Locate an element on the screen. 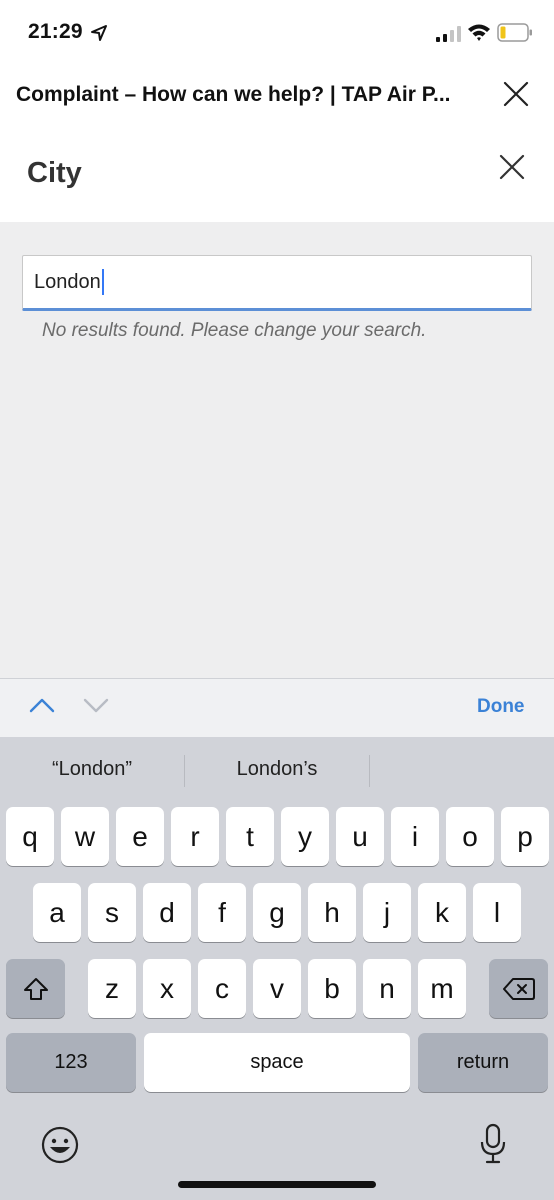 This screenshot has width=554, height=1200. key-x: x is located at coordinates (167, 988).